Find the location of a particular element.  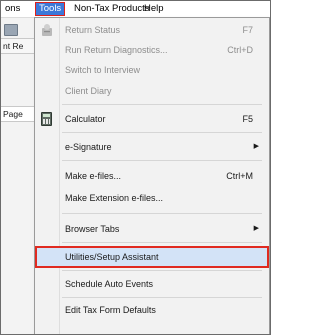

toolbar-button: nt Re is located at coordinates (17, 46).